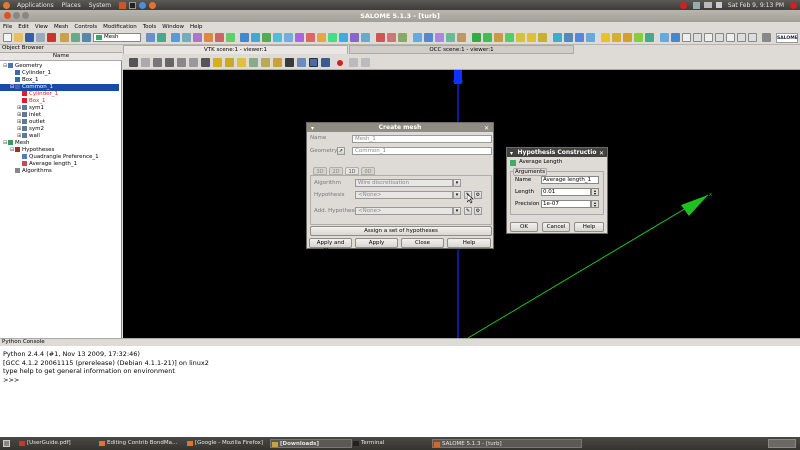 The width and height of the screenshot is (800, 450). What do you see at coordinates (520, 37) in the screenshot?
I see `angle-control-icon` at bounding box center [520, 37].